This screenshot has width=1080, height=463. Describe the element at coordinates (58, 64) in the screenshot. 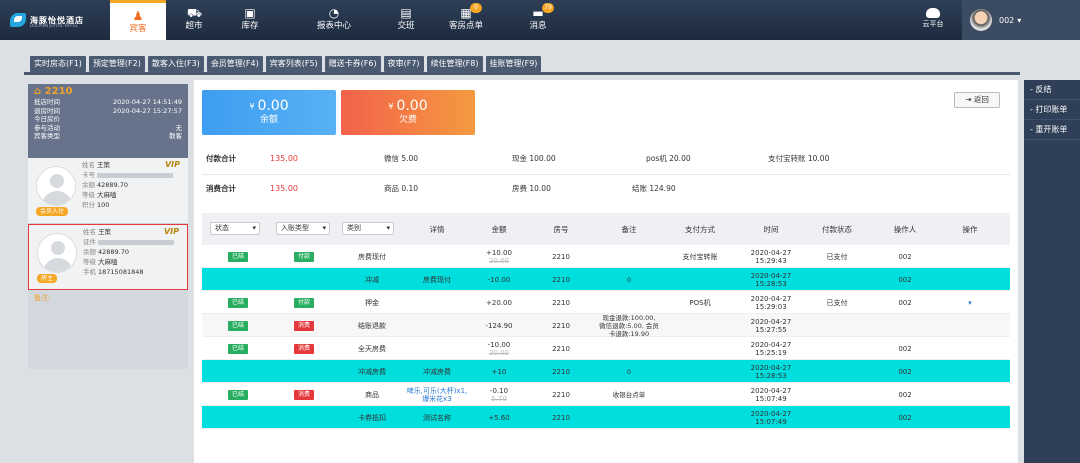

I see `tab-0: 实时房态(F1)` at that location.